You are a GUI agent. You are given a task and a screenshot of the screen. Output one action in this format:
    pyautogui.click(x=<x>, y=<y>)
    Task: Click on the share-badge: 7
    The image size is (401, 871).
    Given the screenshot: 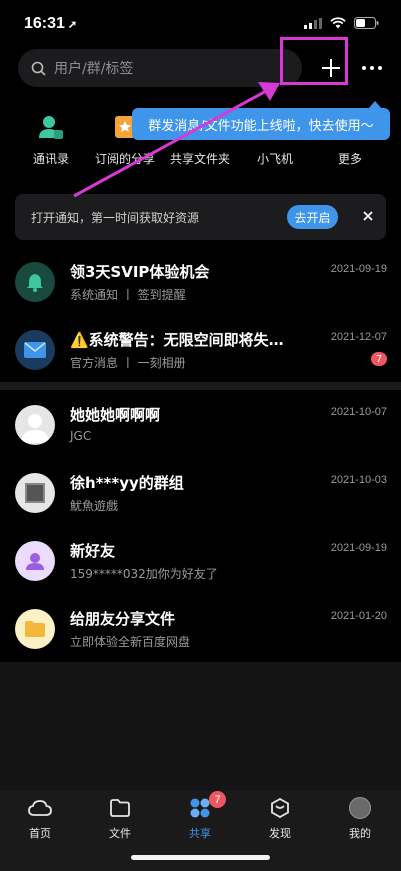 What is the action you would take?
    pyautogui.click(x=217, y=799)
    